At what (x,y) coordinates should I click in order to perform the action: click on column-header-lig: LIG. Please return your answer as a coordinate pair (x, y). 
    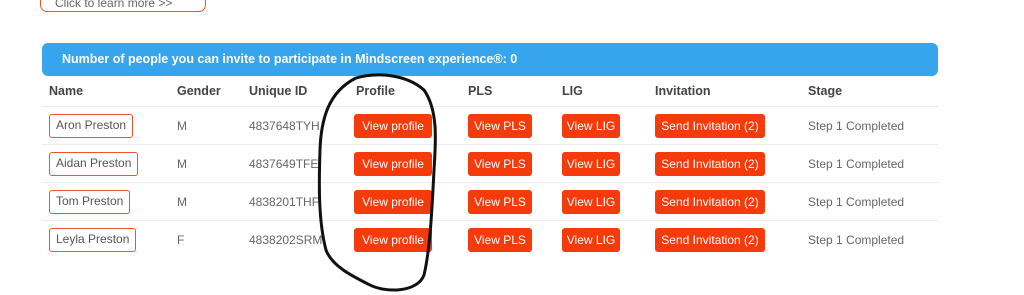
    Looking at the image, I should click on (572, 91).